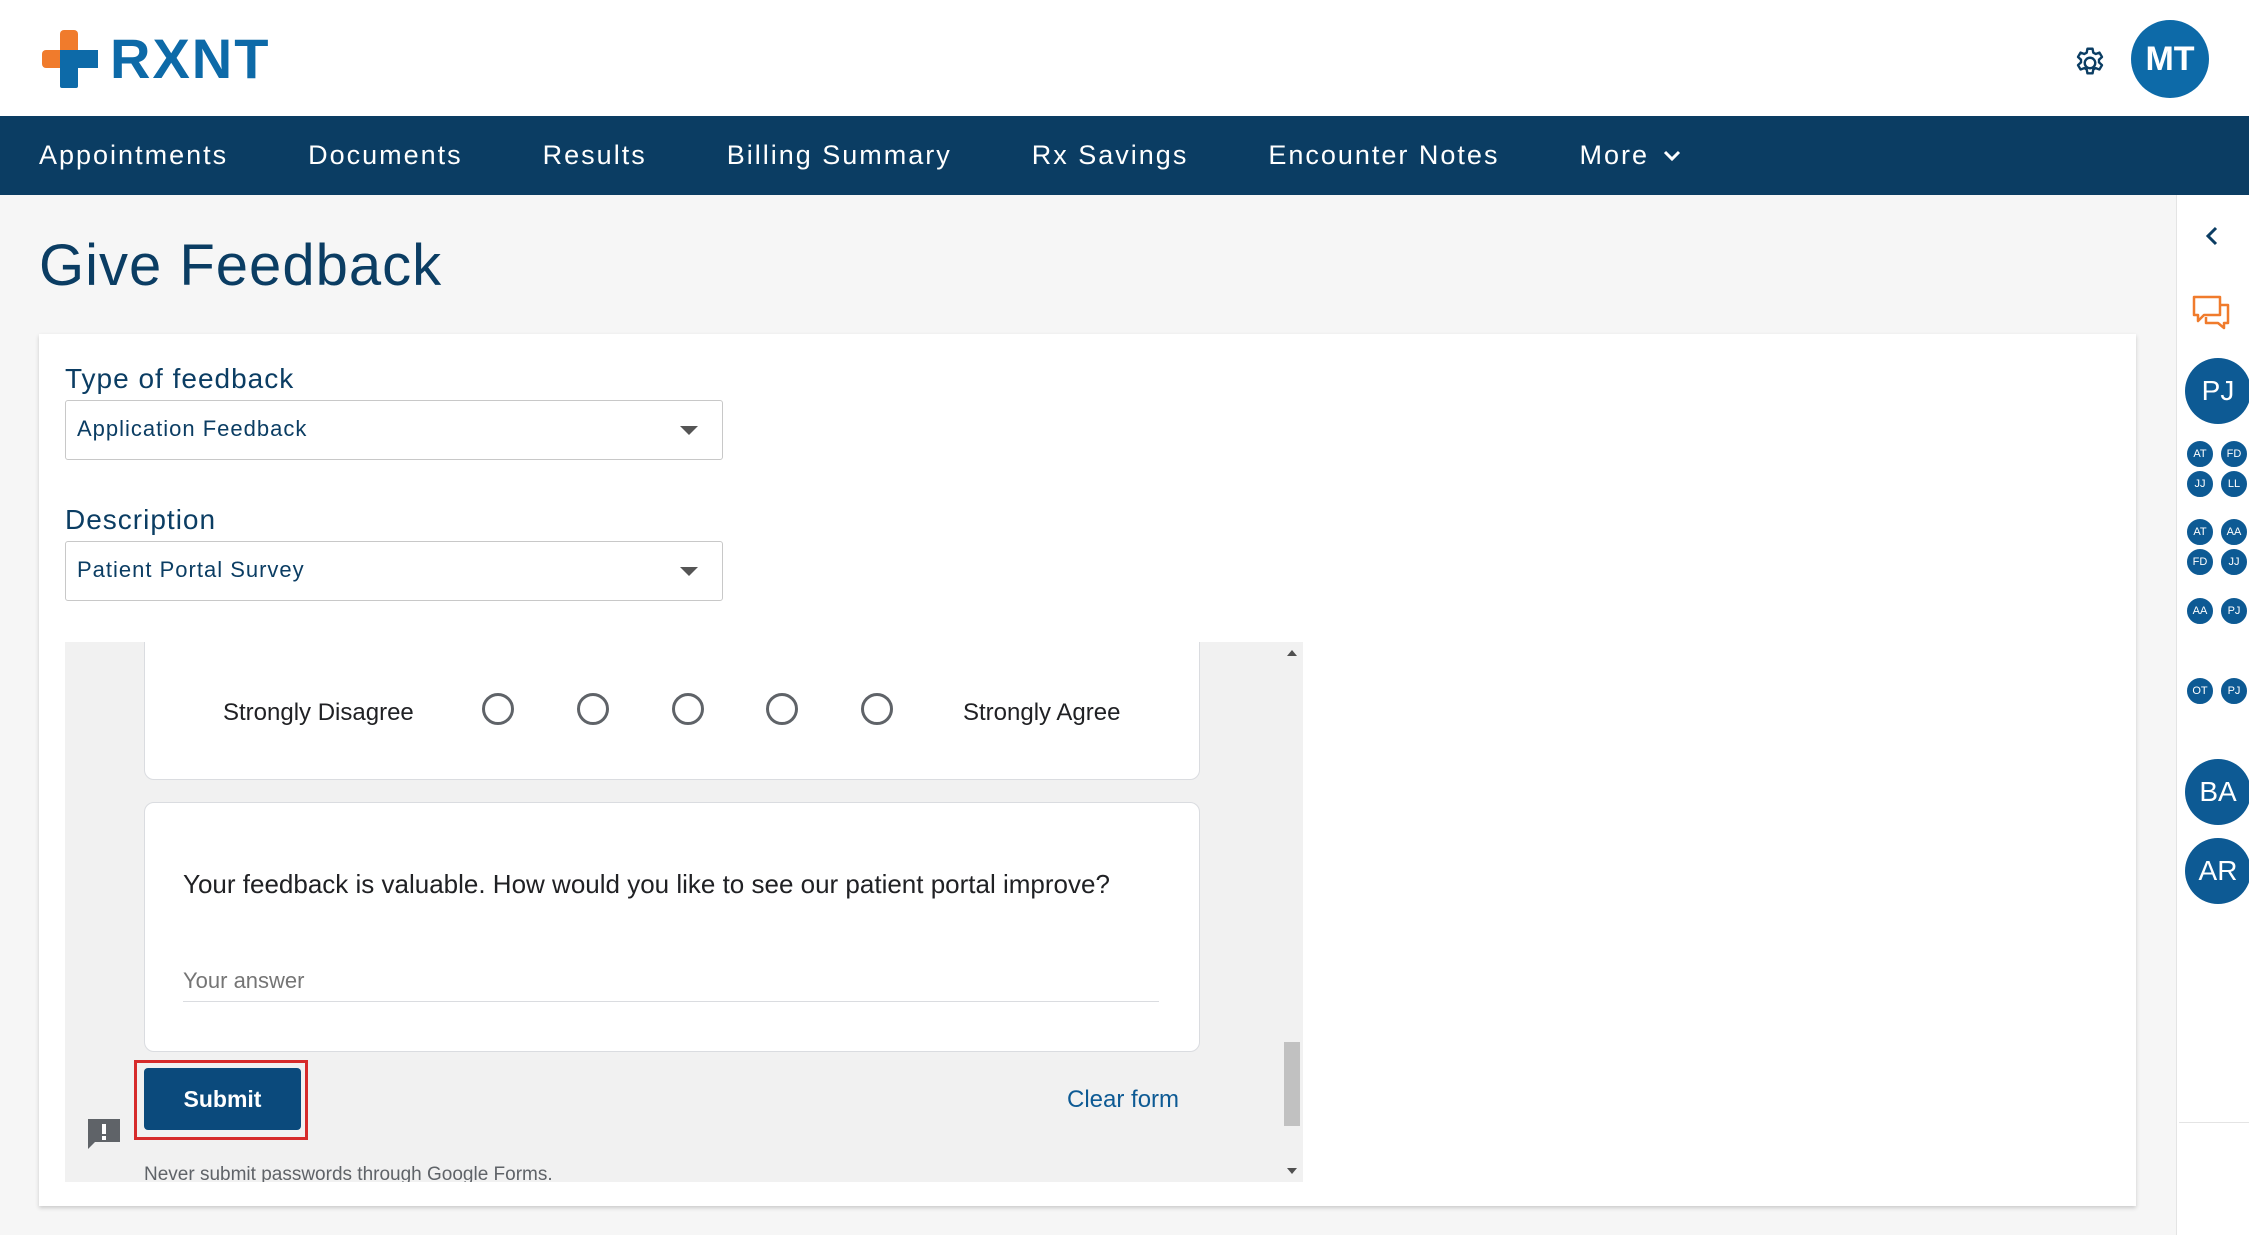  I want to click on scroll-thumb, so click(1292, 1084).